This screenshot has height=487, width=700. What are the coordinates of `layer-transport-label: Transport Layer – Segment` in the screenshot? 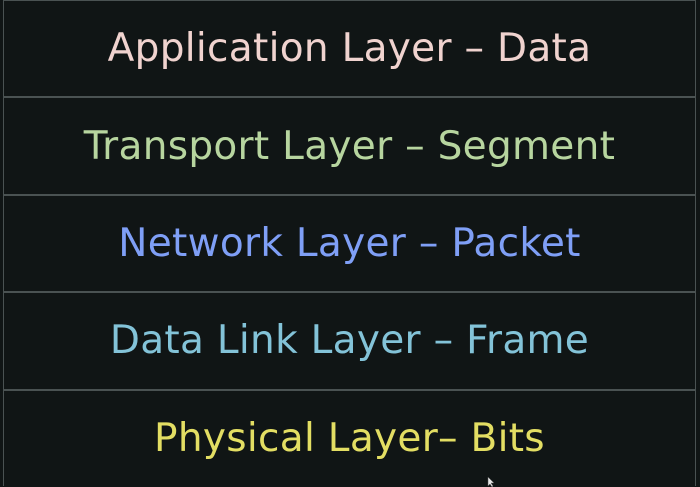 It's located at (349, 146).